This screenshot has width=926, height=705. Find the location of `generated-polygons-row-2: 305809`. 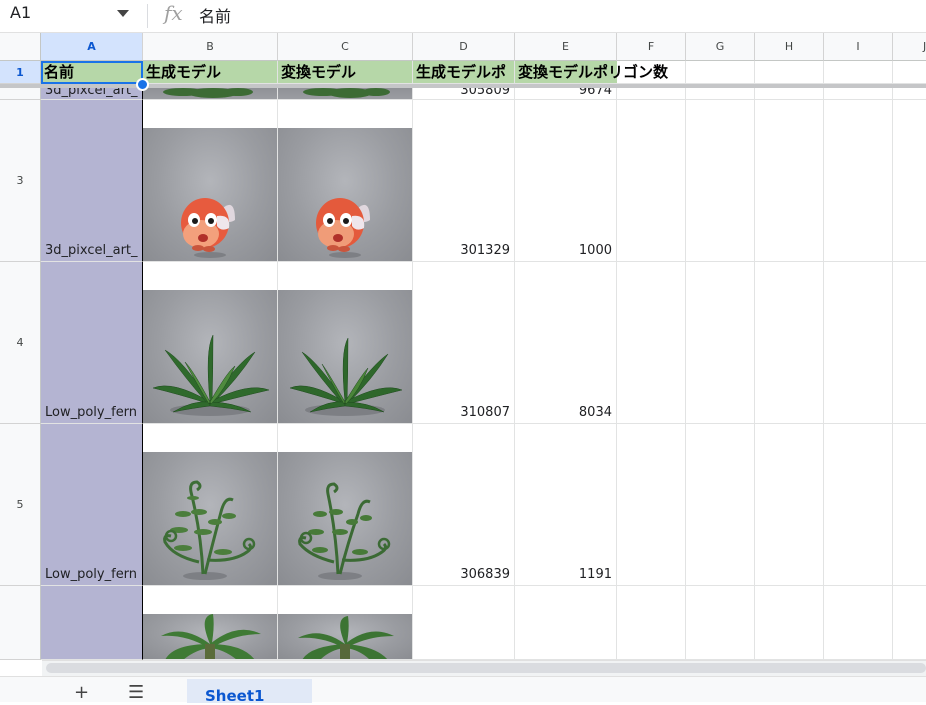

generated-polygons-row-2: 305809 is located at coordinates (464, 94).